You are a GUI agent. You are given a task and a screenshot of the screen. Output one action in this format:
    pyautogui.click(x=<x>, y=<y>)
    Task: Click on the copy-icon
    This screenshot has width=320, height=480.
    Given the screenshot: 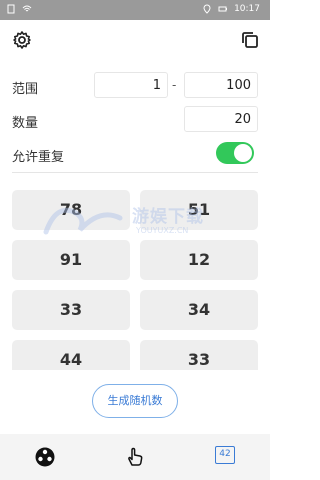 What is the action you would take?
    pyautogui.click(x=250, y=40)
    